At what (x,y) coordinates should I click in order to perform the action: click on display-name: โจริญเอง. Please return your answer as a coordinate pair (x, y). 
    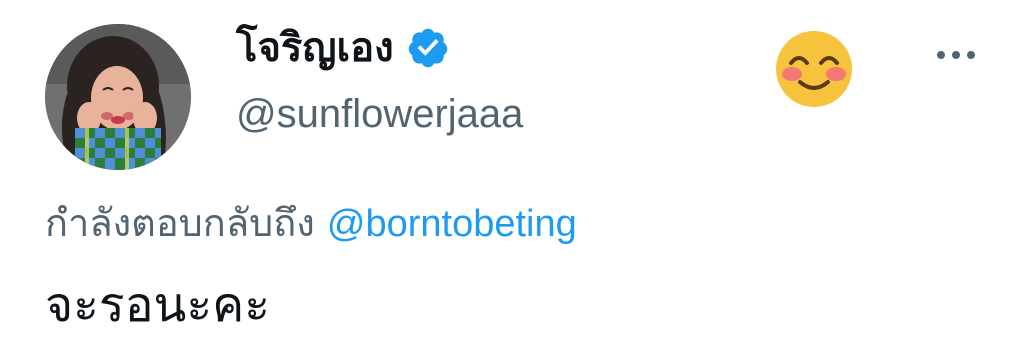
    Looking at the image, I should click on (315, 48).